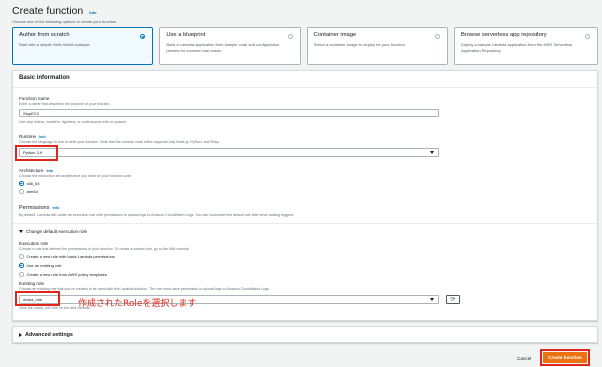 The width and height of the screenshot is (602, 367). I want to click on runtime-label-text: Runtime, so click(28, 136).